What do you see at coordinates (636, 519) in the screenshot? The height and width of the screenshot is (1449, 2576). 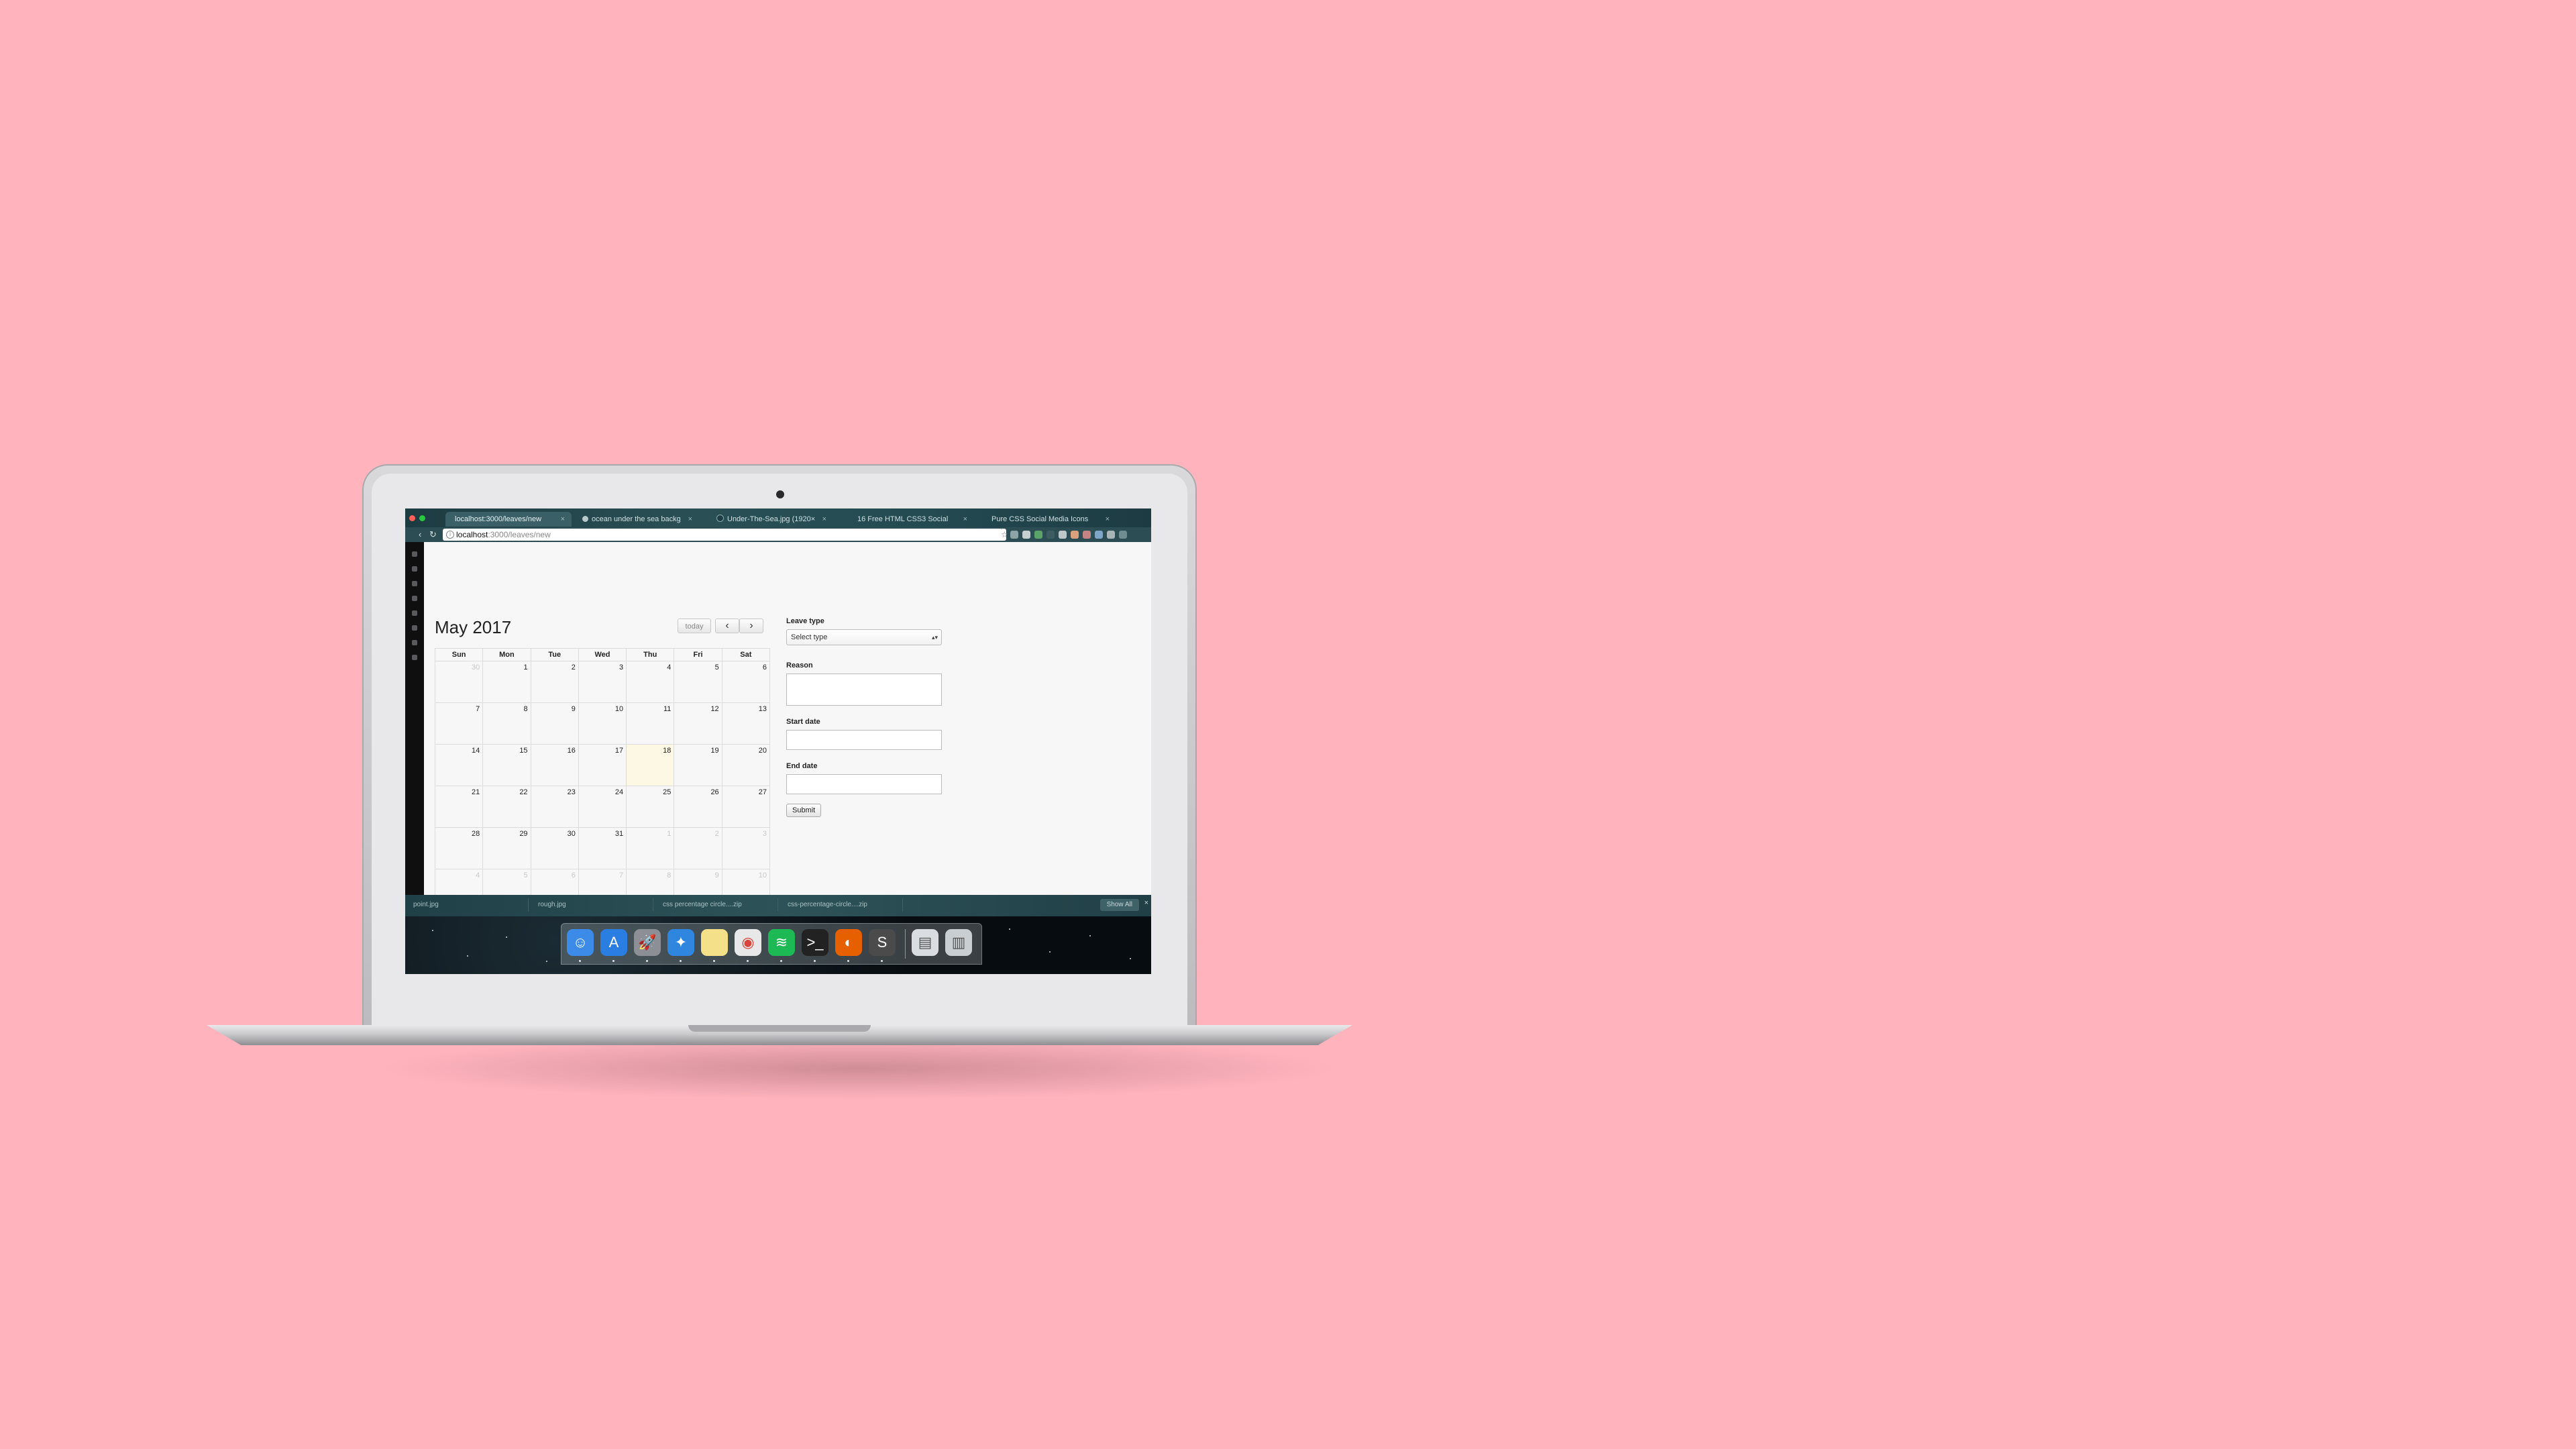 I see `browser-tab: ocean under the sea backg ×` at bounding box center [636, 519].